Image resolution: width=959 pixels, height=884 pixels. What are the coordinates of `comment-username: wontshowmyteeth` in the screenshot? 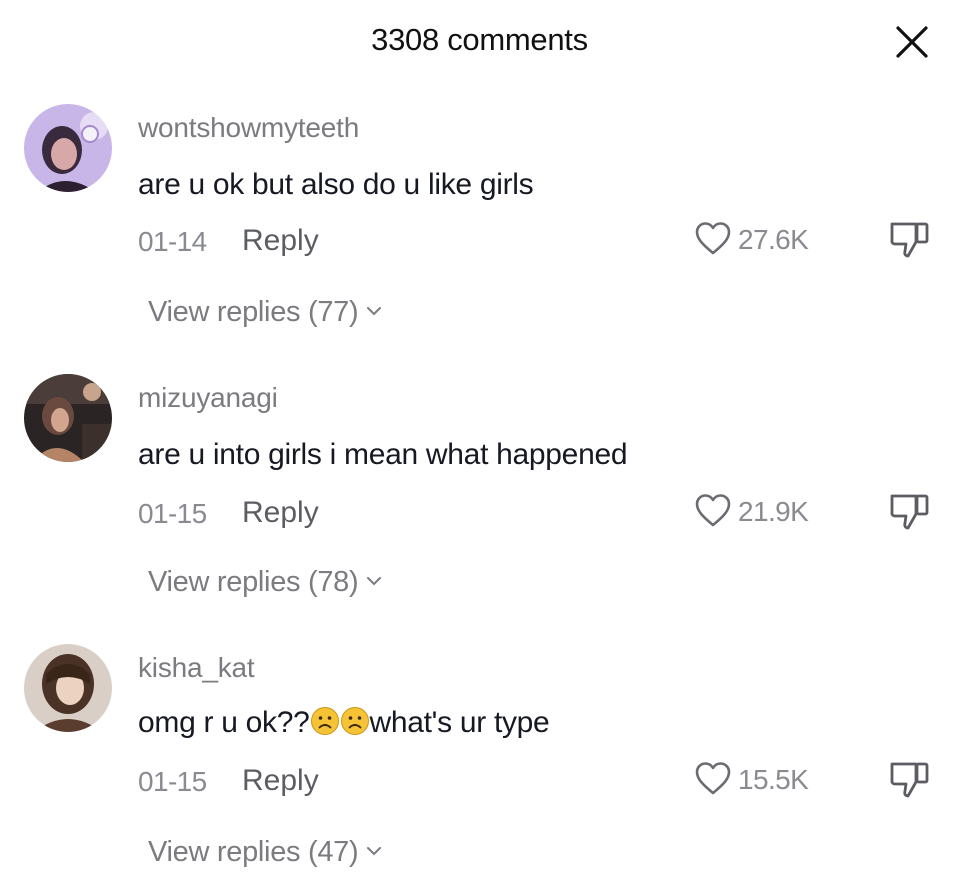 It's located at (248, 128).